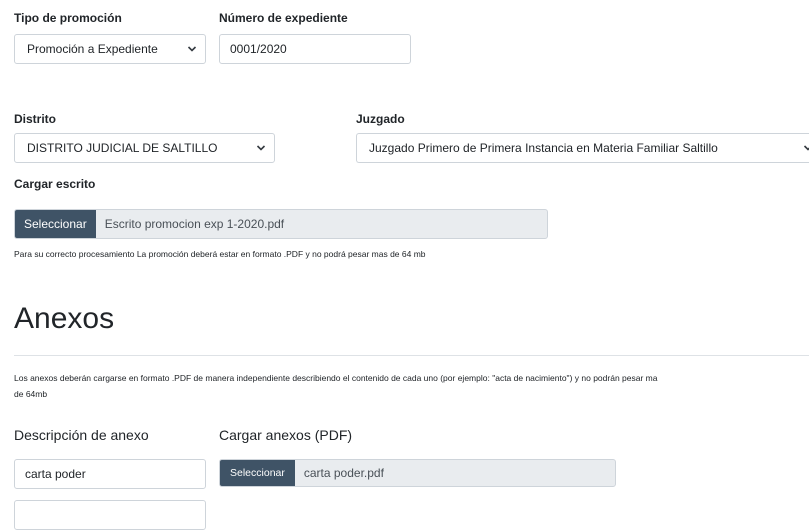  I want to click on upload-label: Cargar escrito, so click(55, 184).